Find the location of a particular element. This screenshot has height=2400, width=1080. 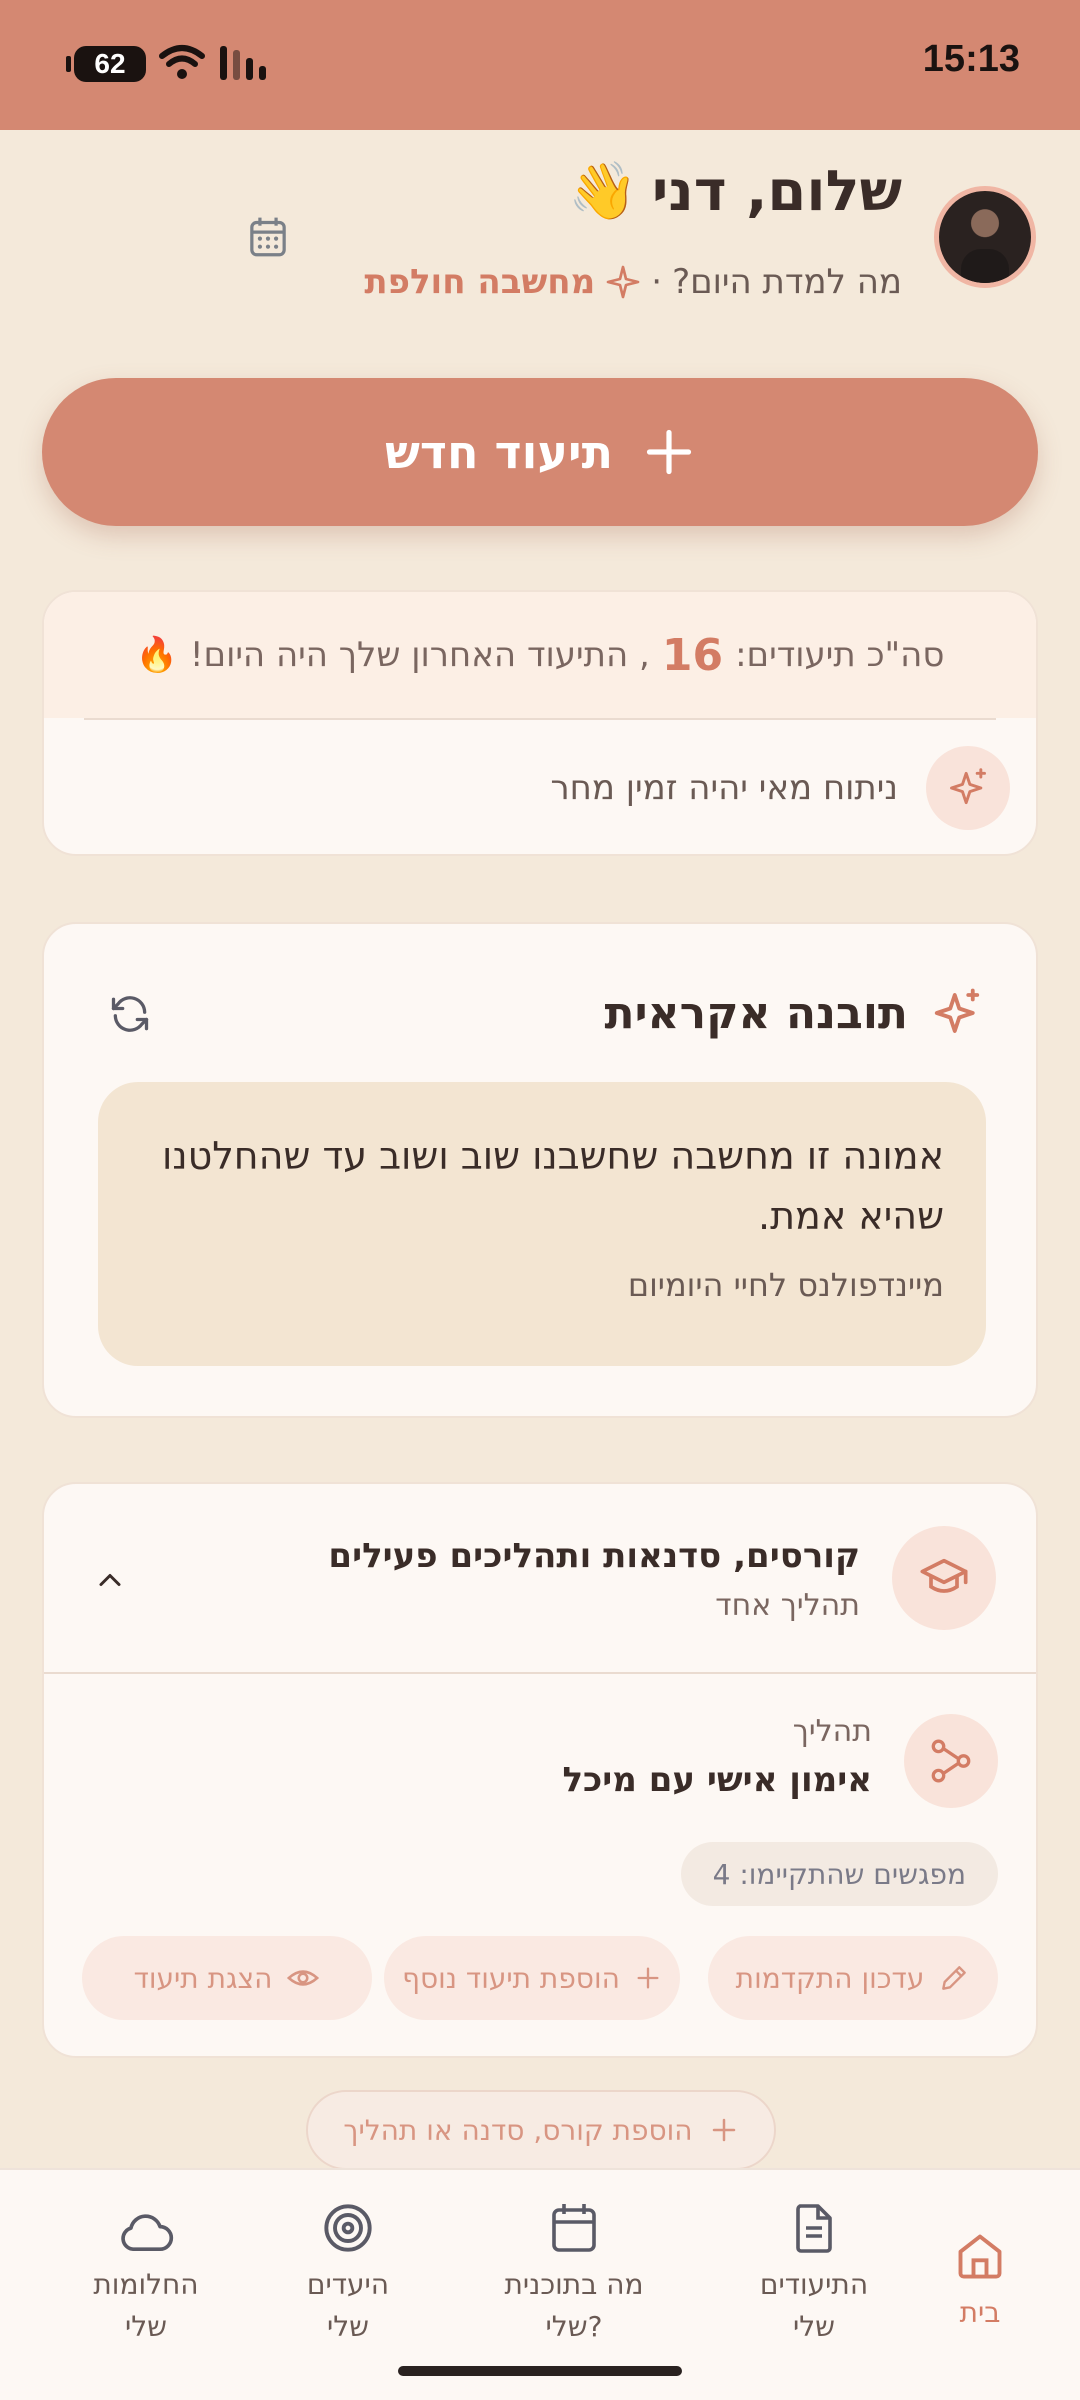

insight-header: תובנה אקראית is located at coordinates (794, 1013).